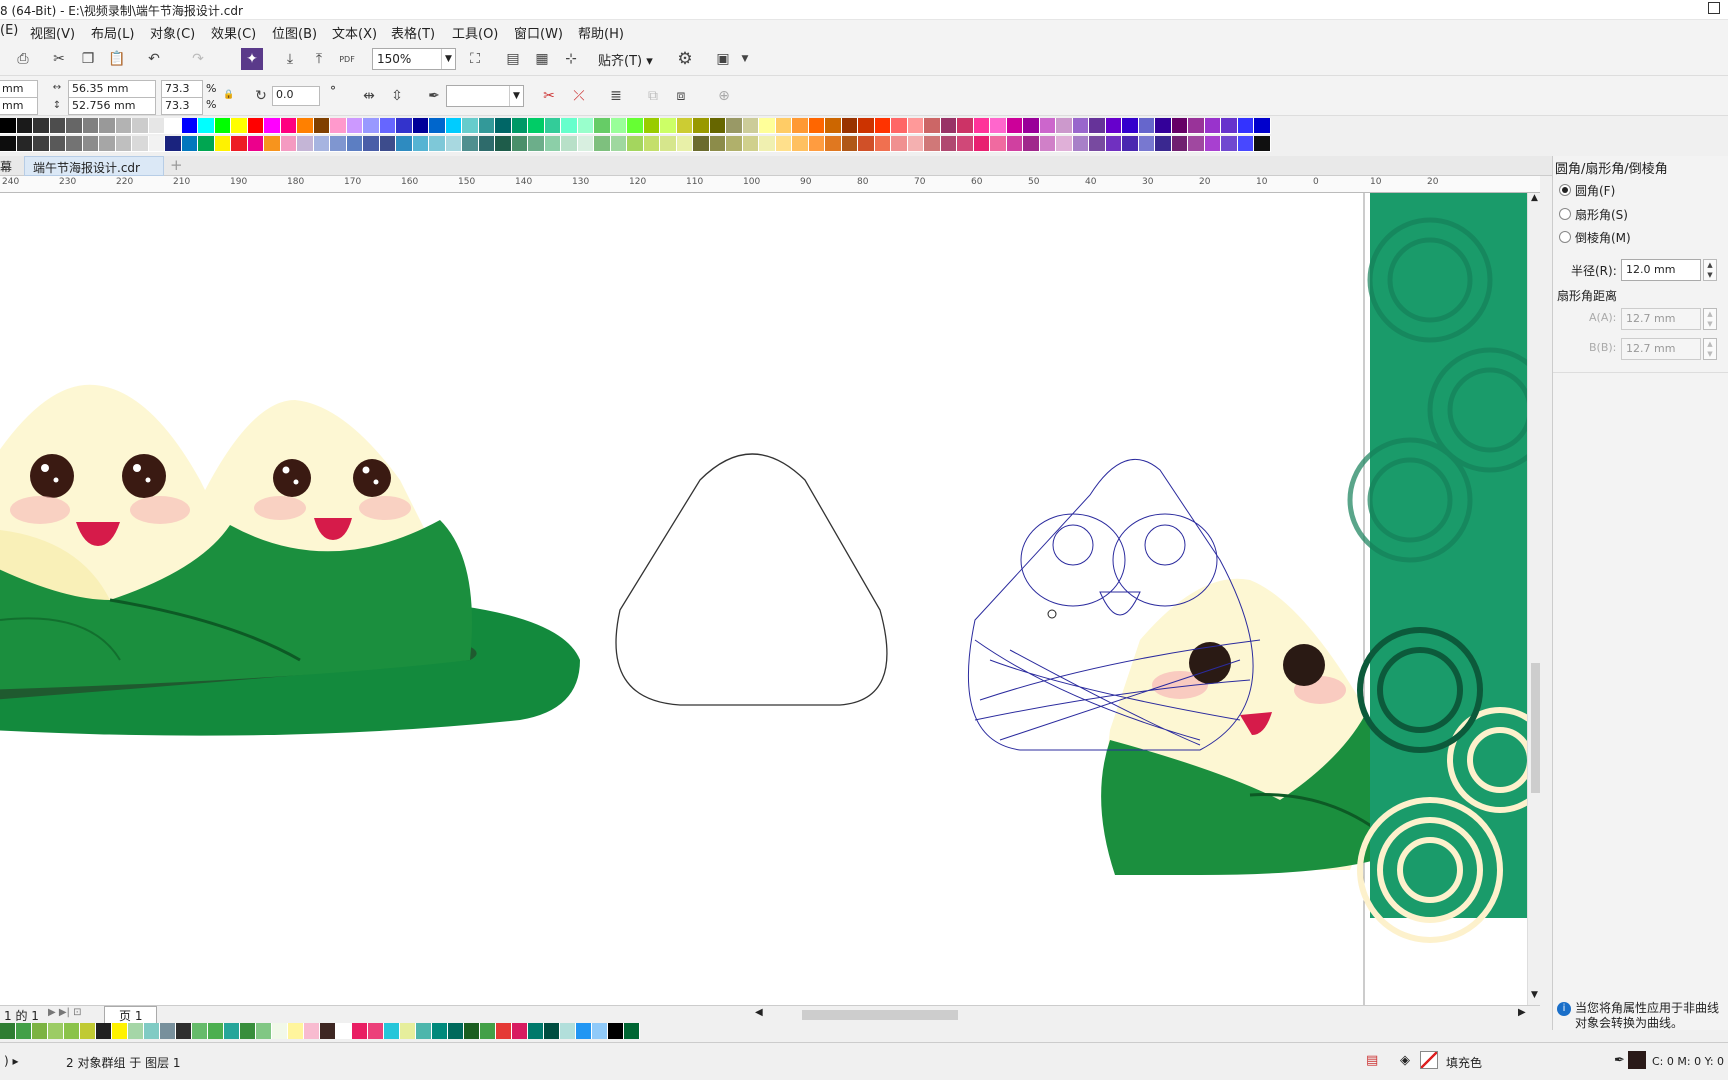  Describe the element at coordinates (131, 1015) in the screenshot. I see `page-tab: 页 1` at that location.